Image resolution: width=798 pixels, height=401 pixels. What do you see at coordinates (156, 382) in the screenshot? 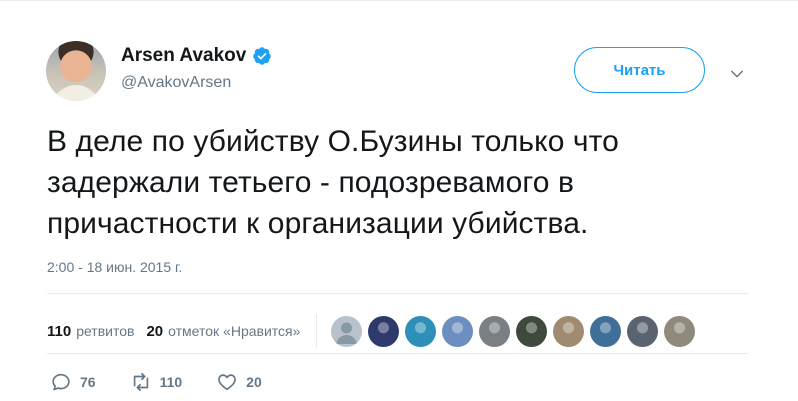
I see `retweet-button: 110` at bounding box center [156, 382].